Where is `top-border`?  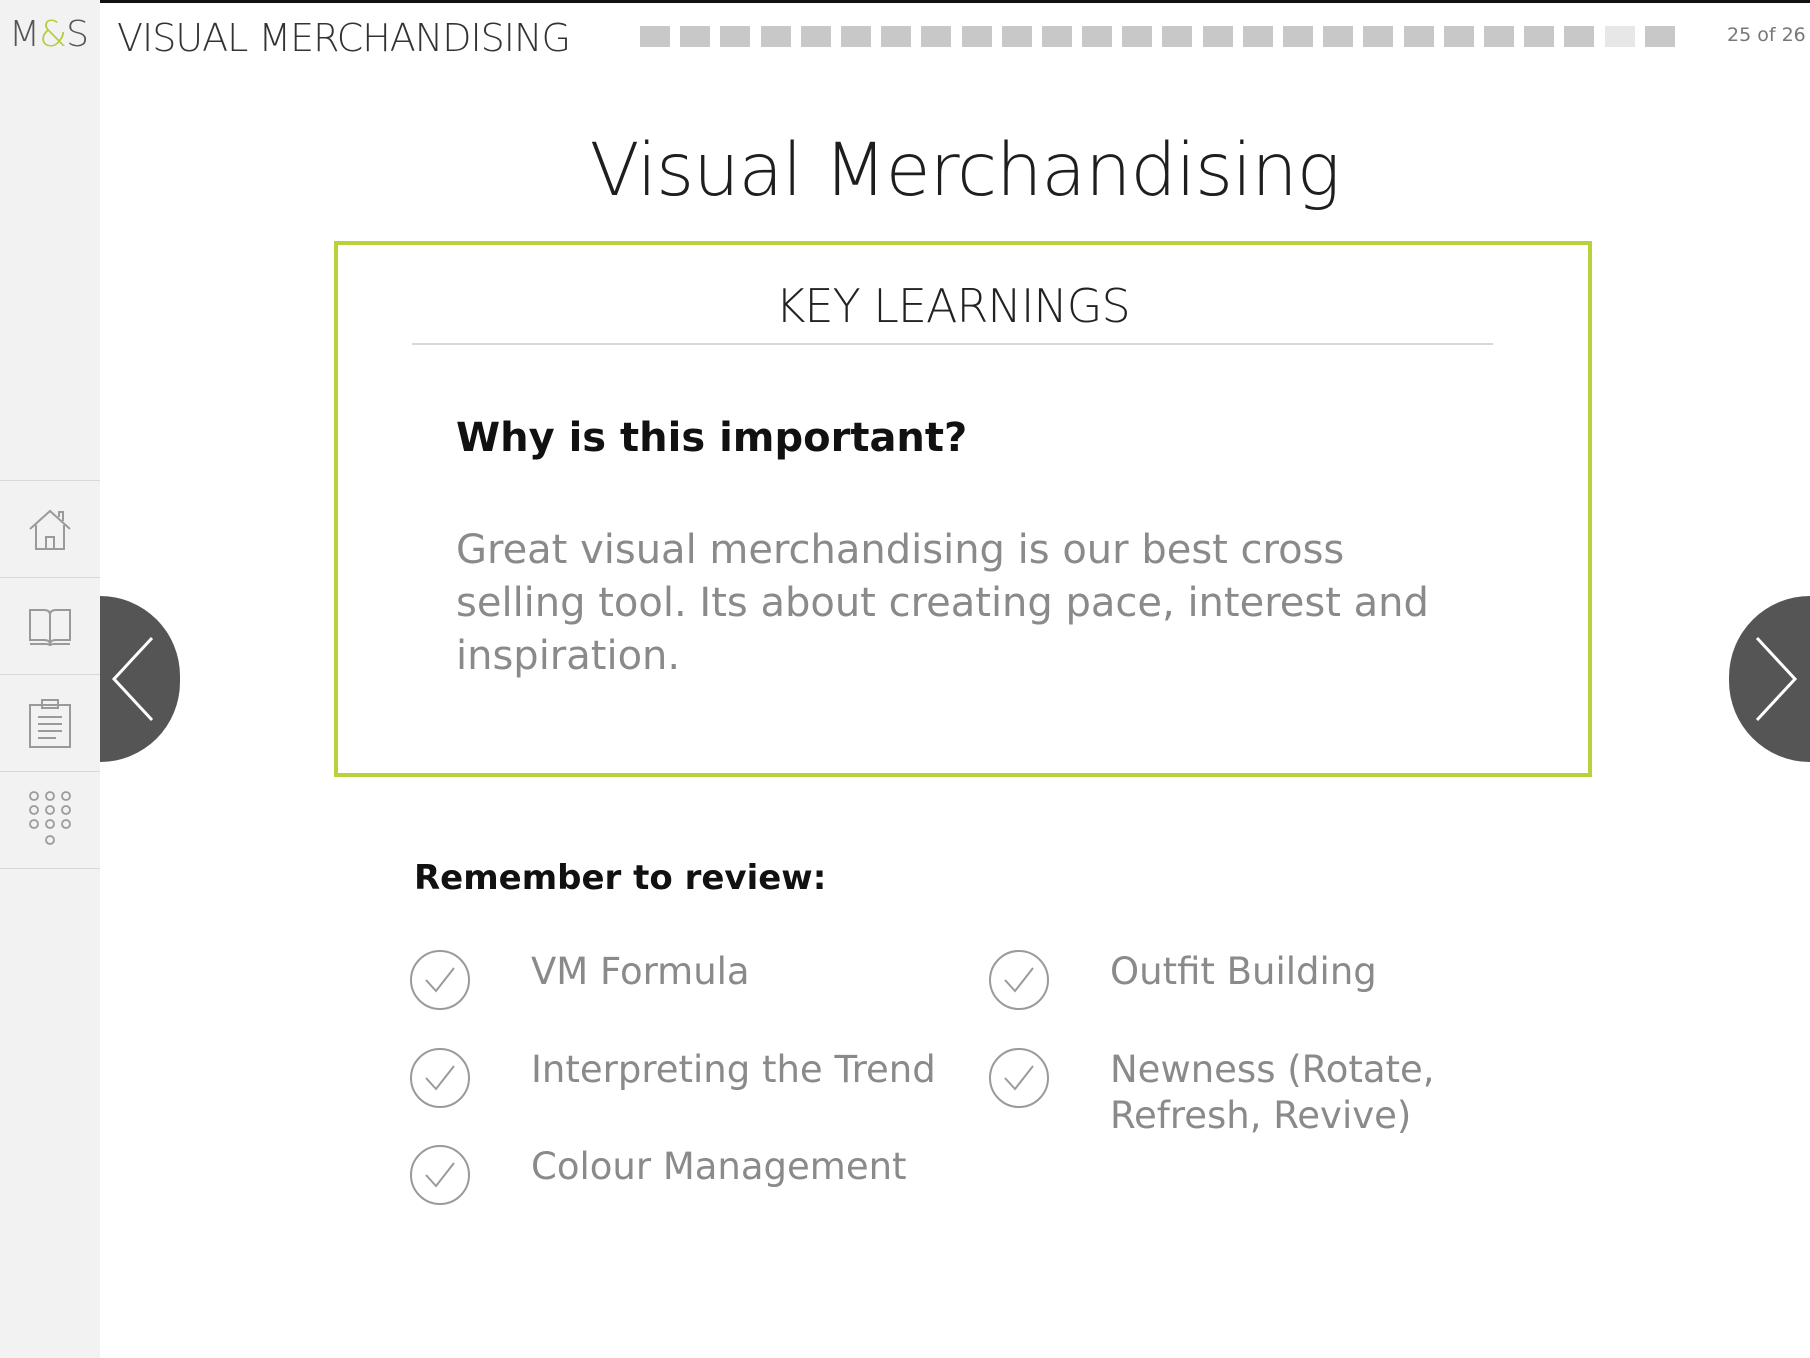
top-border is located at coordinates (905, 1).